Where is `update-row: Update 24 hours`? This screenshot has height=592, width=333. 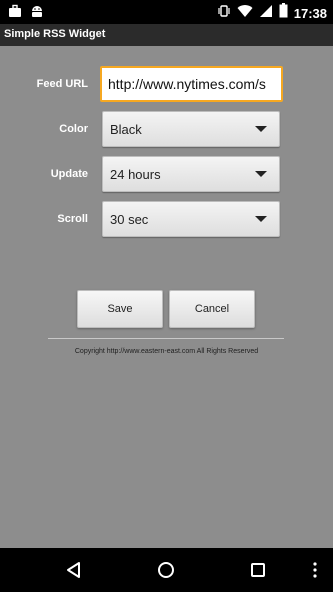
update-row: Update 24 hours is located at coordinates (166, 174).